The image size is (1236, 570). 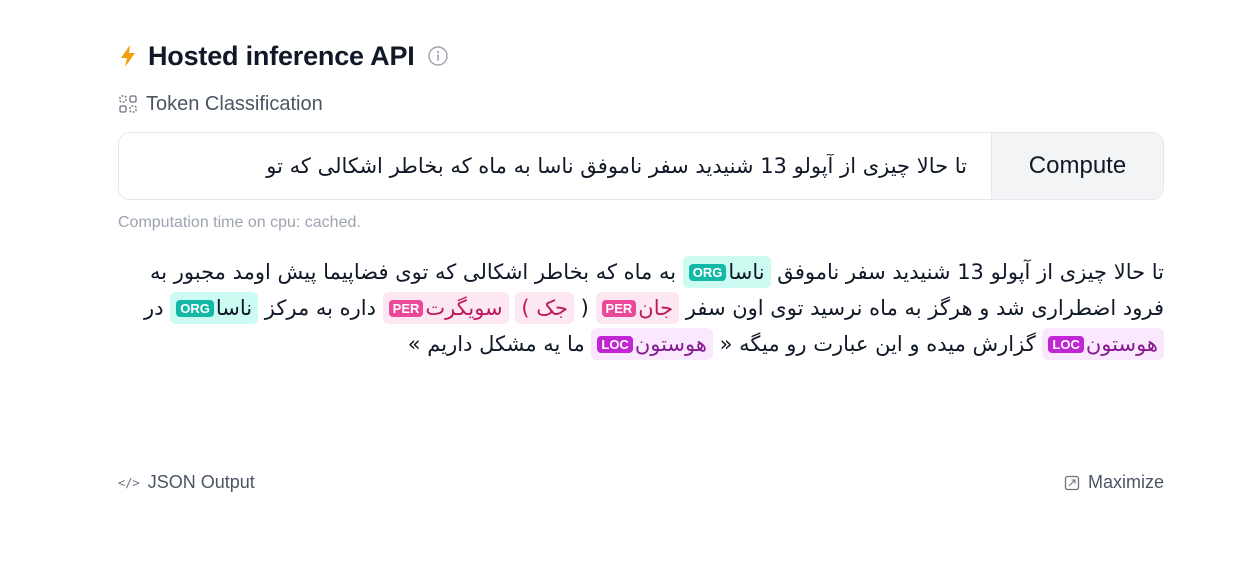 I want to click on widget-footer: </> JSON Output Maximize, so click(x=641, y=482).